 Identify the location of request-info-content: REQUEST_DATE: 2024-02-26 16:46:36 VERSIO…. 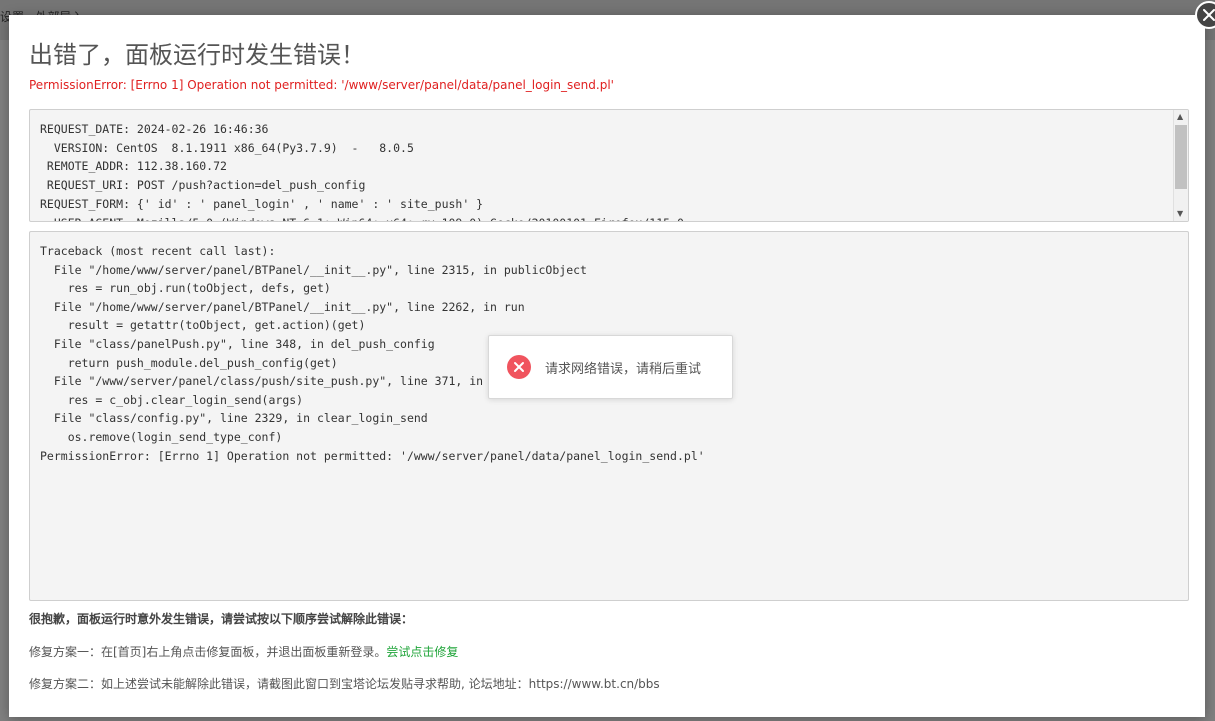
(362, 170).